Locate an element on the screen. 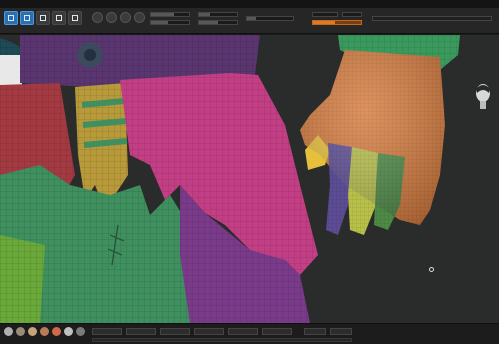 This screenshot has height=344, width=499. brush-slot is located at coordinates (107, 331).